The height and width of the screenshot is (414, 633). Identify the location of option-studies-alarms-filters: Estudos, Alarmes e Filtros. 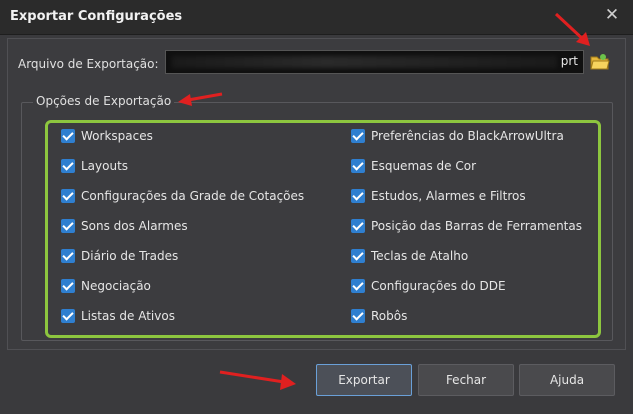
(438, 196).